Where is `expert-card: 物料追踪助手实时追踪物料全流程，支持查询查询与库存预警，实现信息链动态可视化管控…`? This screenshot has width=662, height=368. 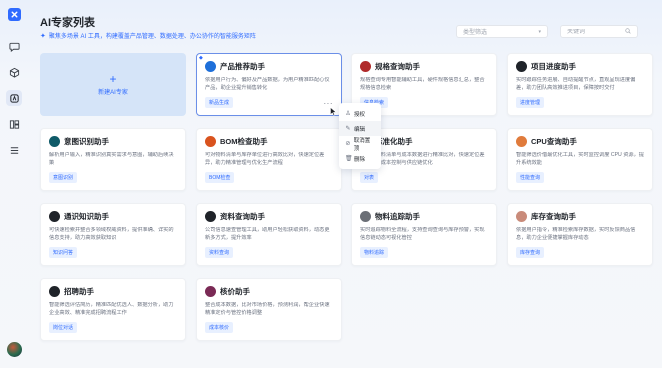
expert-card: 物料追踪助手实时追踪物料全流程，支持查询查询与库存预警，实现信息链动态可视化管控… is located at coordinates (424, 234).